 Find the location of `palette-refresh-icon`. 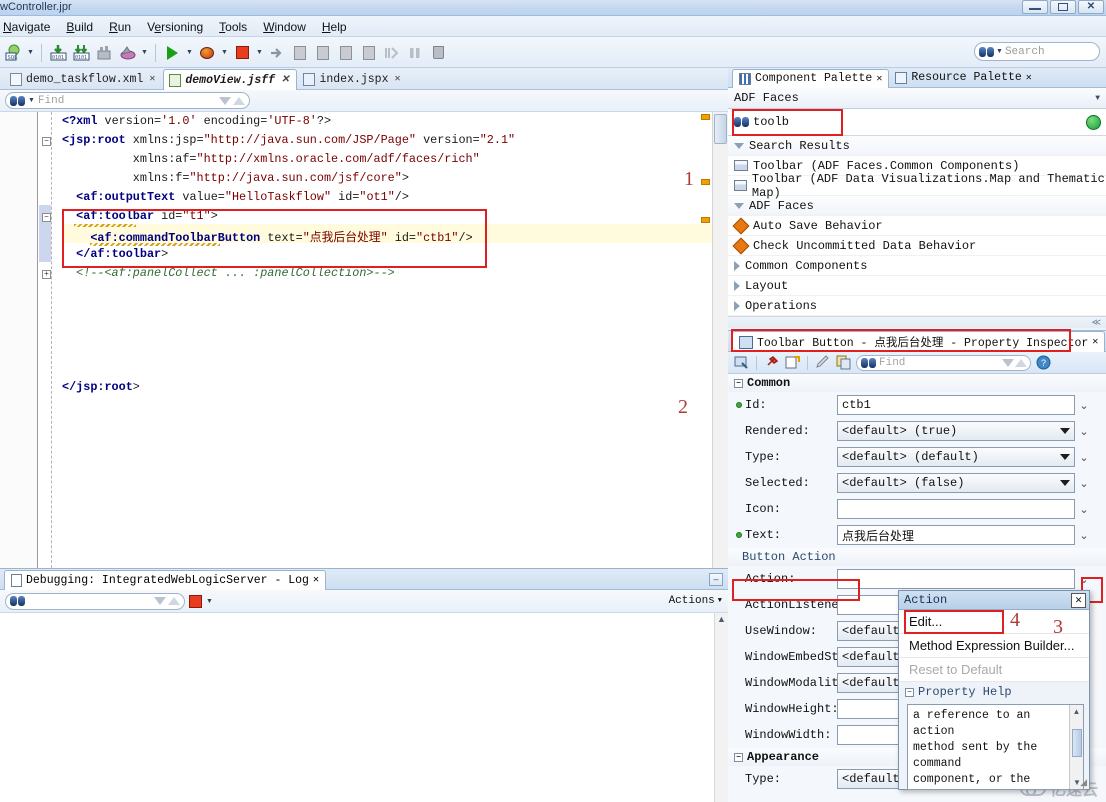

palette-refresh-icon is located at coordinates (1093, 122).